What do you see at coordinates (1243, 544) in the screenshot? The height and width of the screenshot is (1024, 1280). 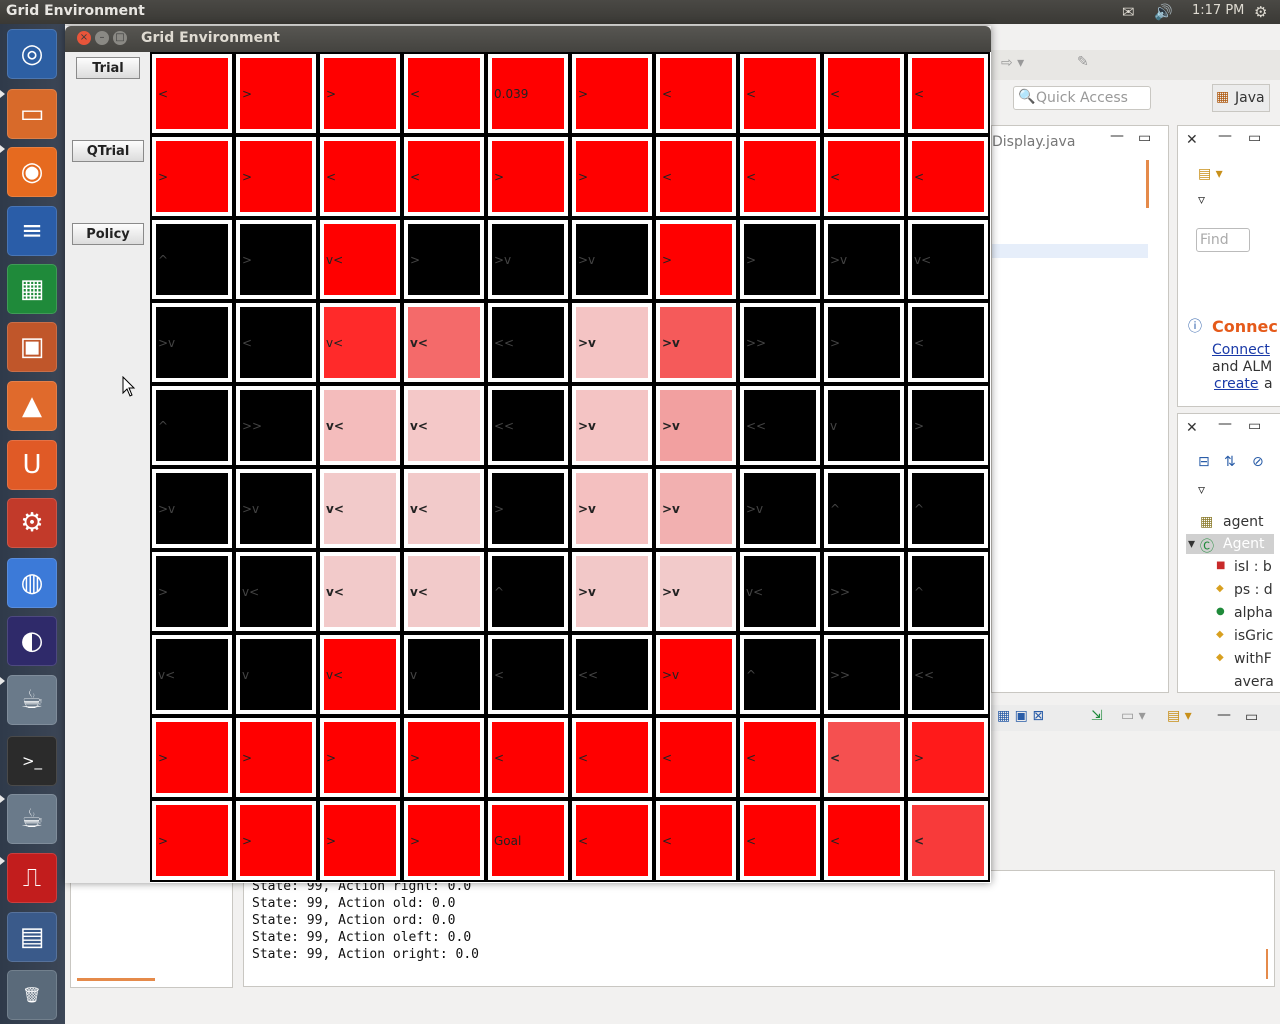 I see `outline-item: Agent` at bounding box center [1243, 544].